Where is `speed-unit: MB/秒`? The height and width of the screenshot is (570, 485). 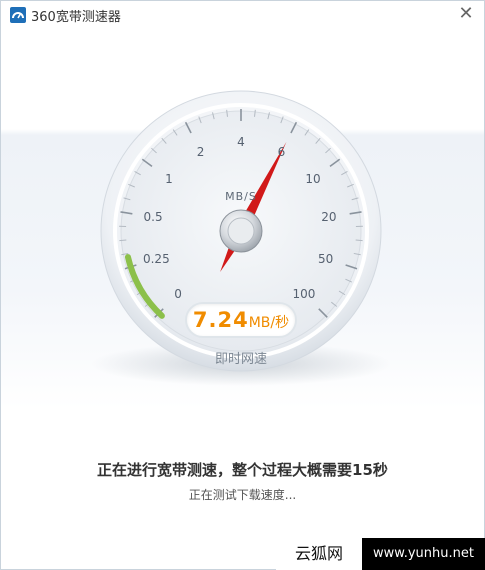
speed-unit: MB/秒 is located at coordinates (269, 323).